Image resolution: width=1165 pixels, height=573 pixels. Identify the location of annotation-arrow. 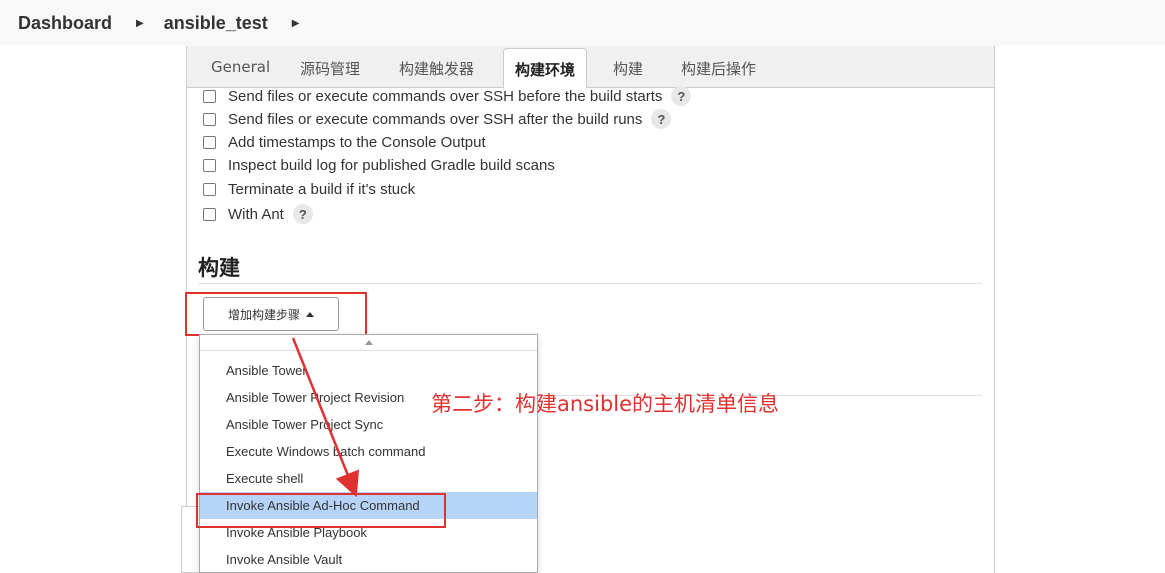
(325, 417).